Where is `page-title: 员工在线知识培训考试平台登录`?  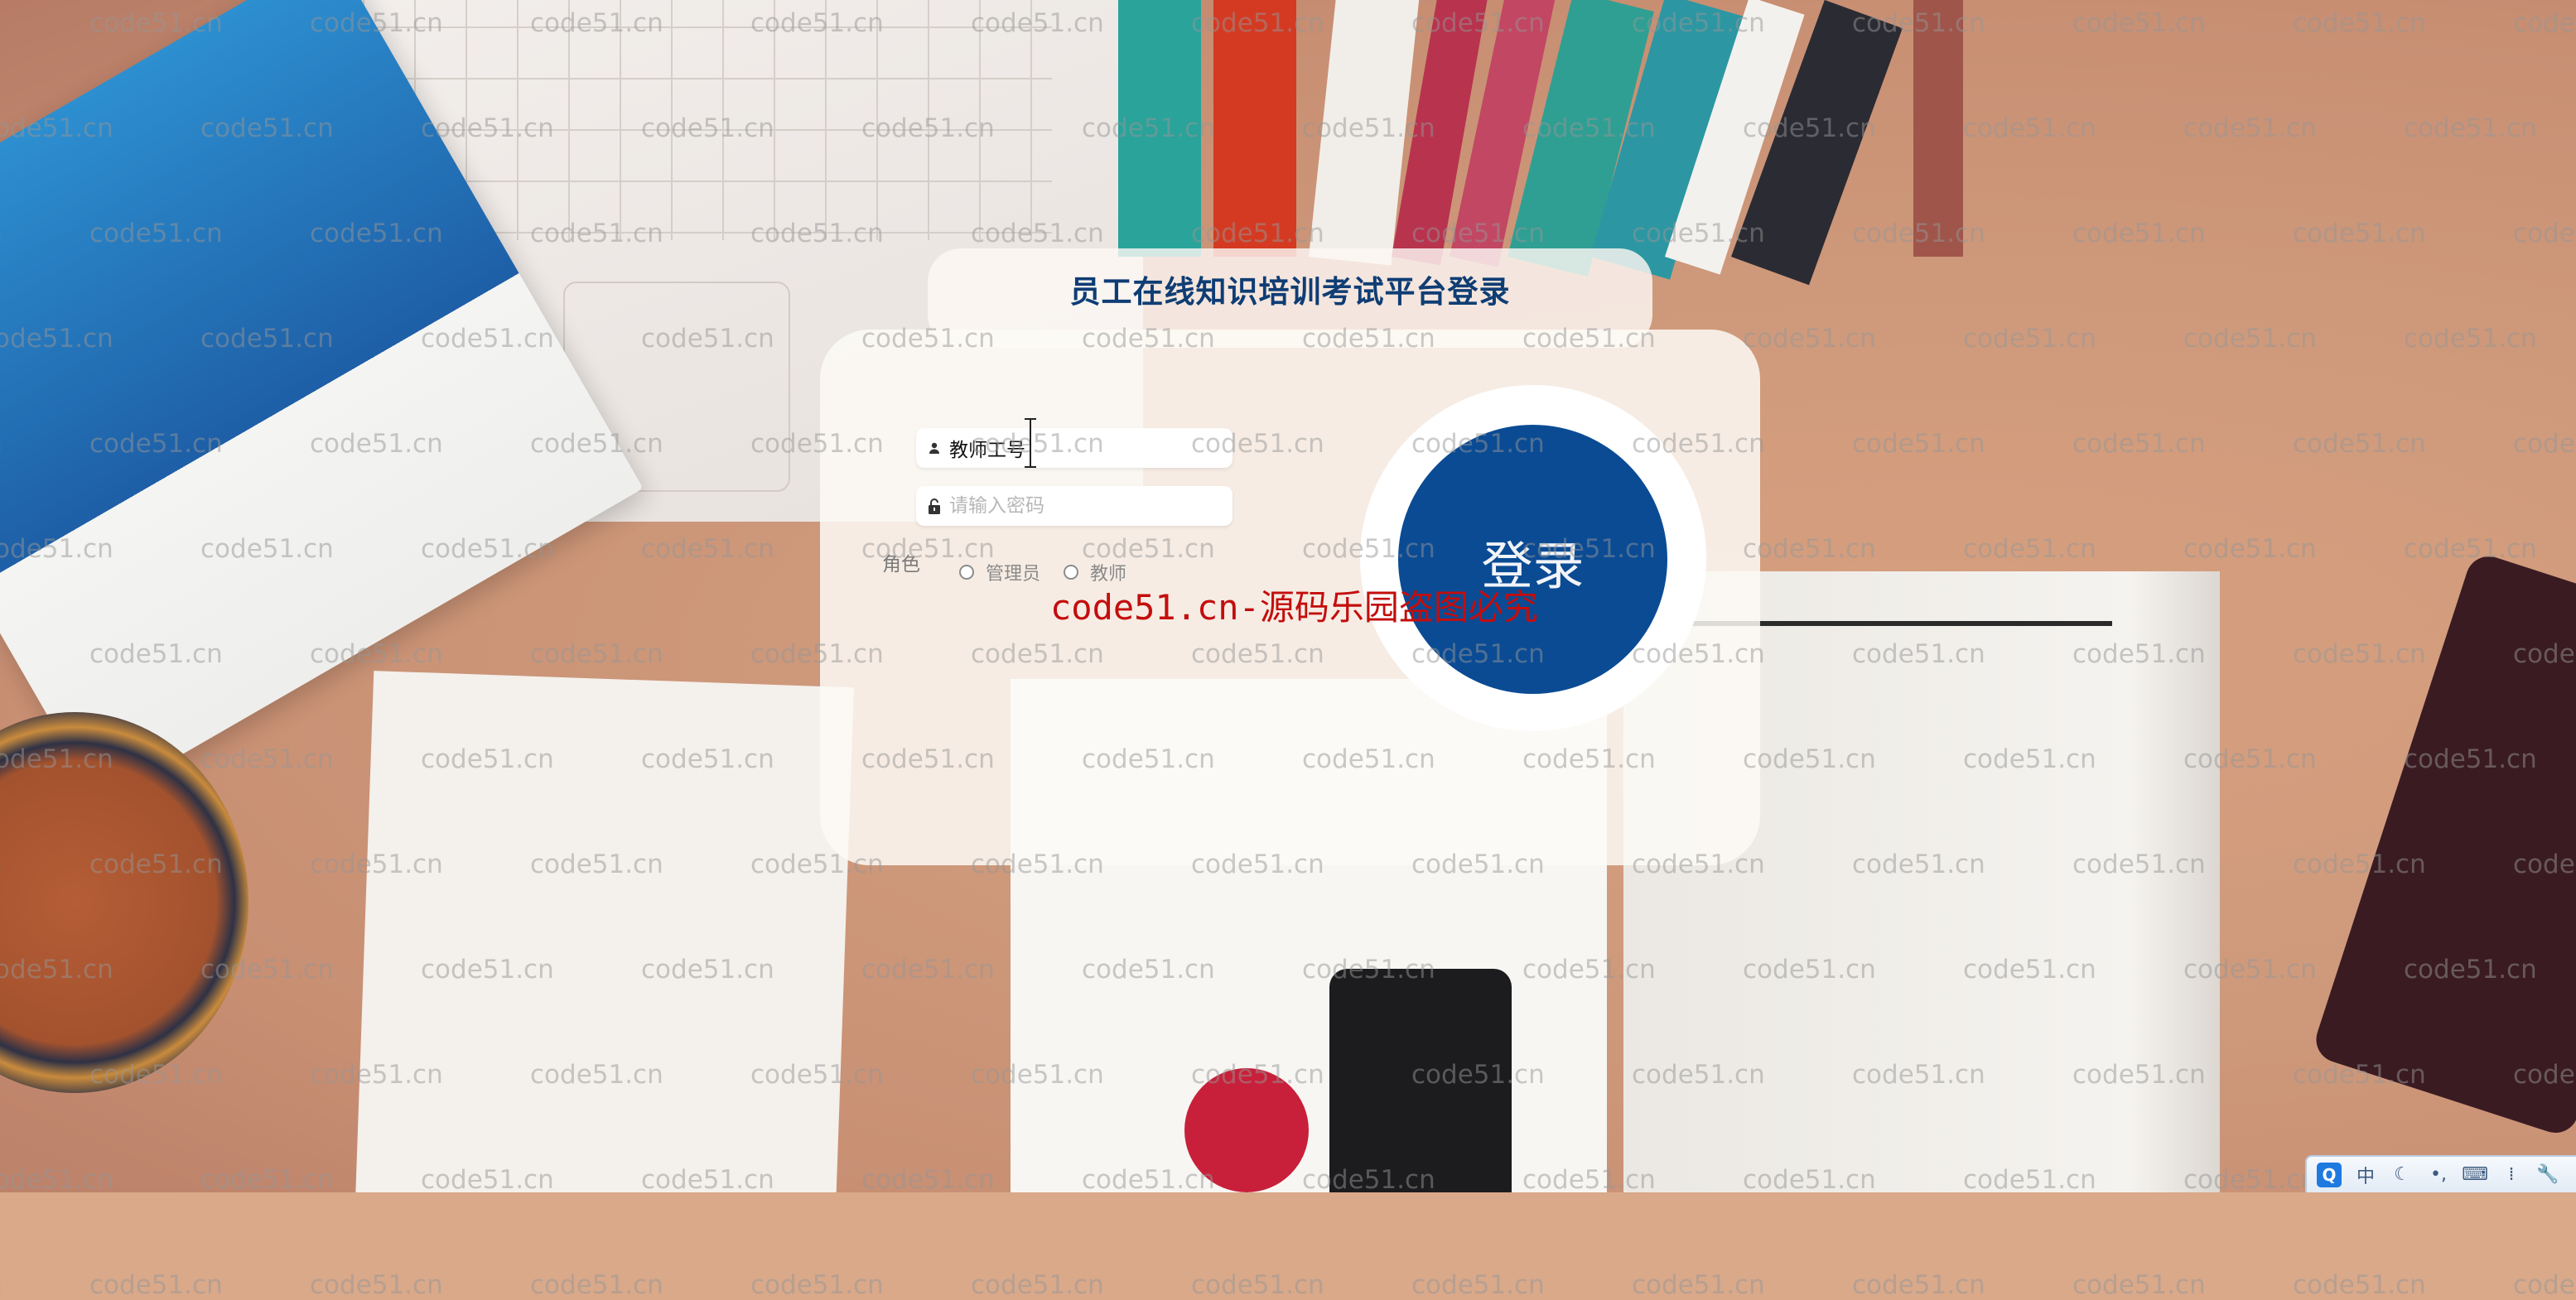 page-title: 员工在线知识培训考试平台登录 is located at coordinates (1290, 291).